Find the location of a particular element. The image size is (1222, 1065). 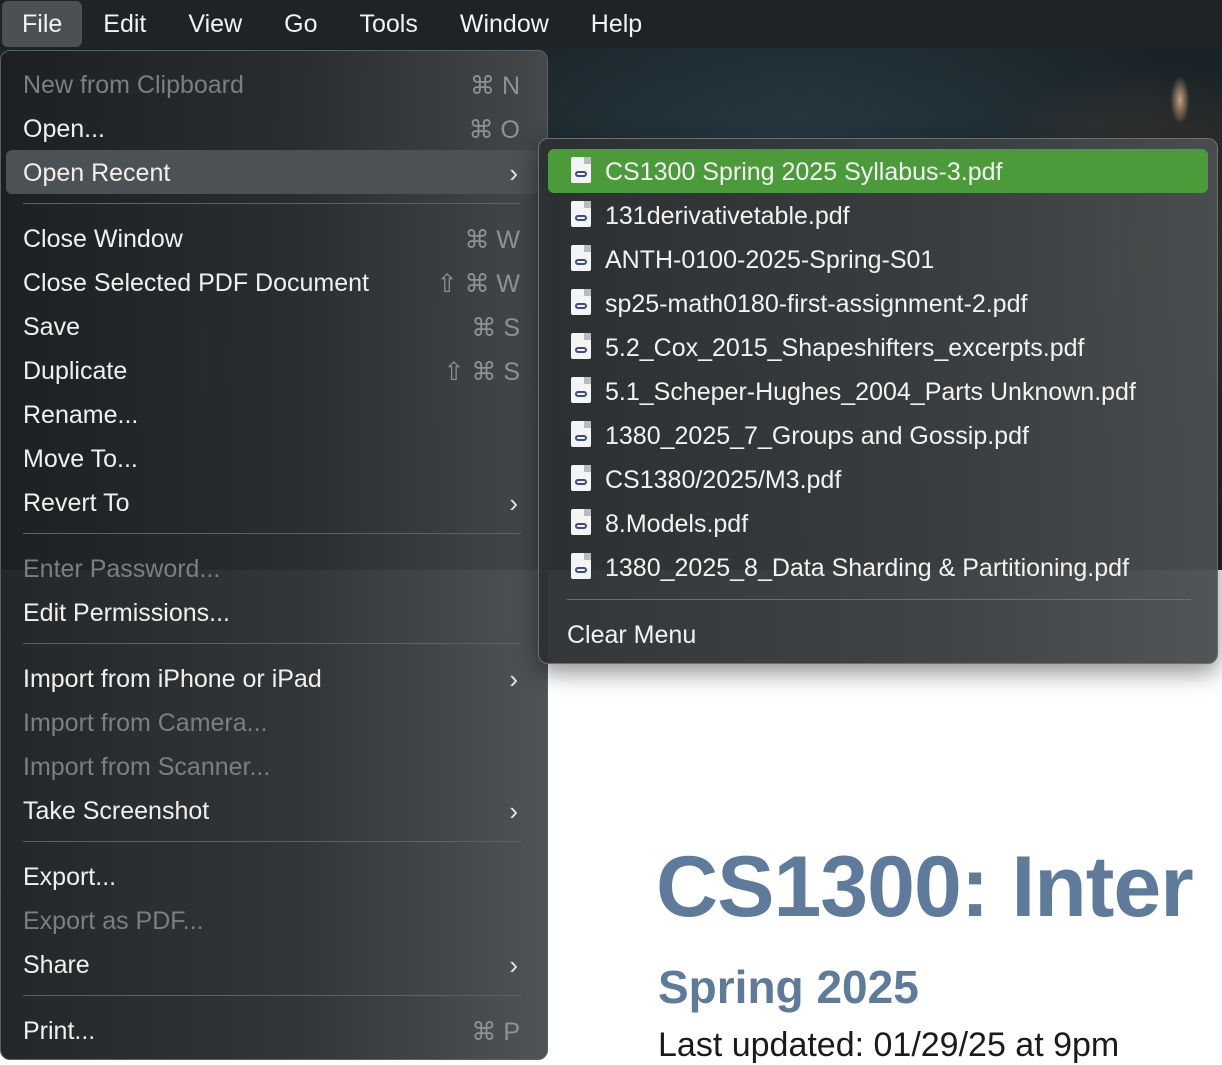

document-updated-text: Last updated: 01/29/25 at 9pm is located at coordinates (889, 1045).